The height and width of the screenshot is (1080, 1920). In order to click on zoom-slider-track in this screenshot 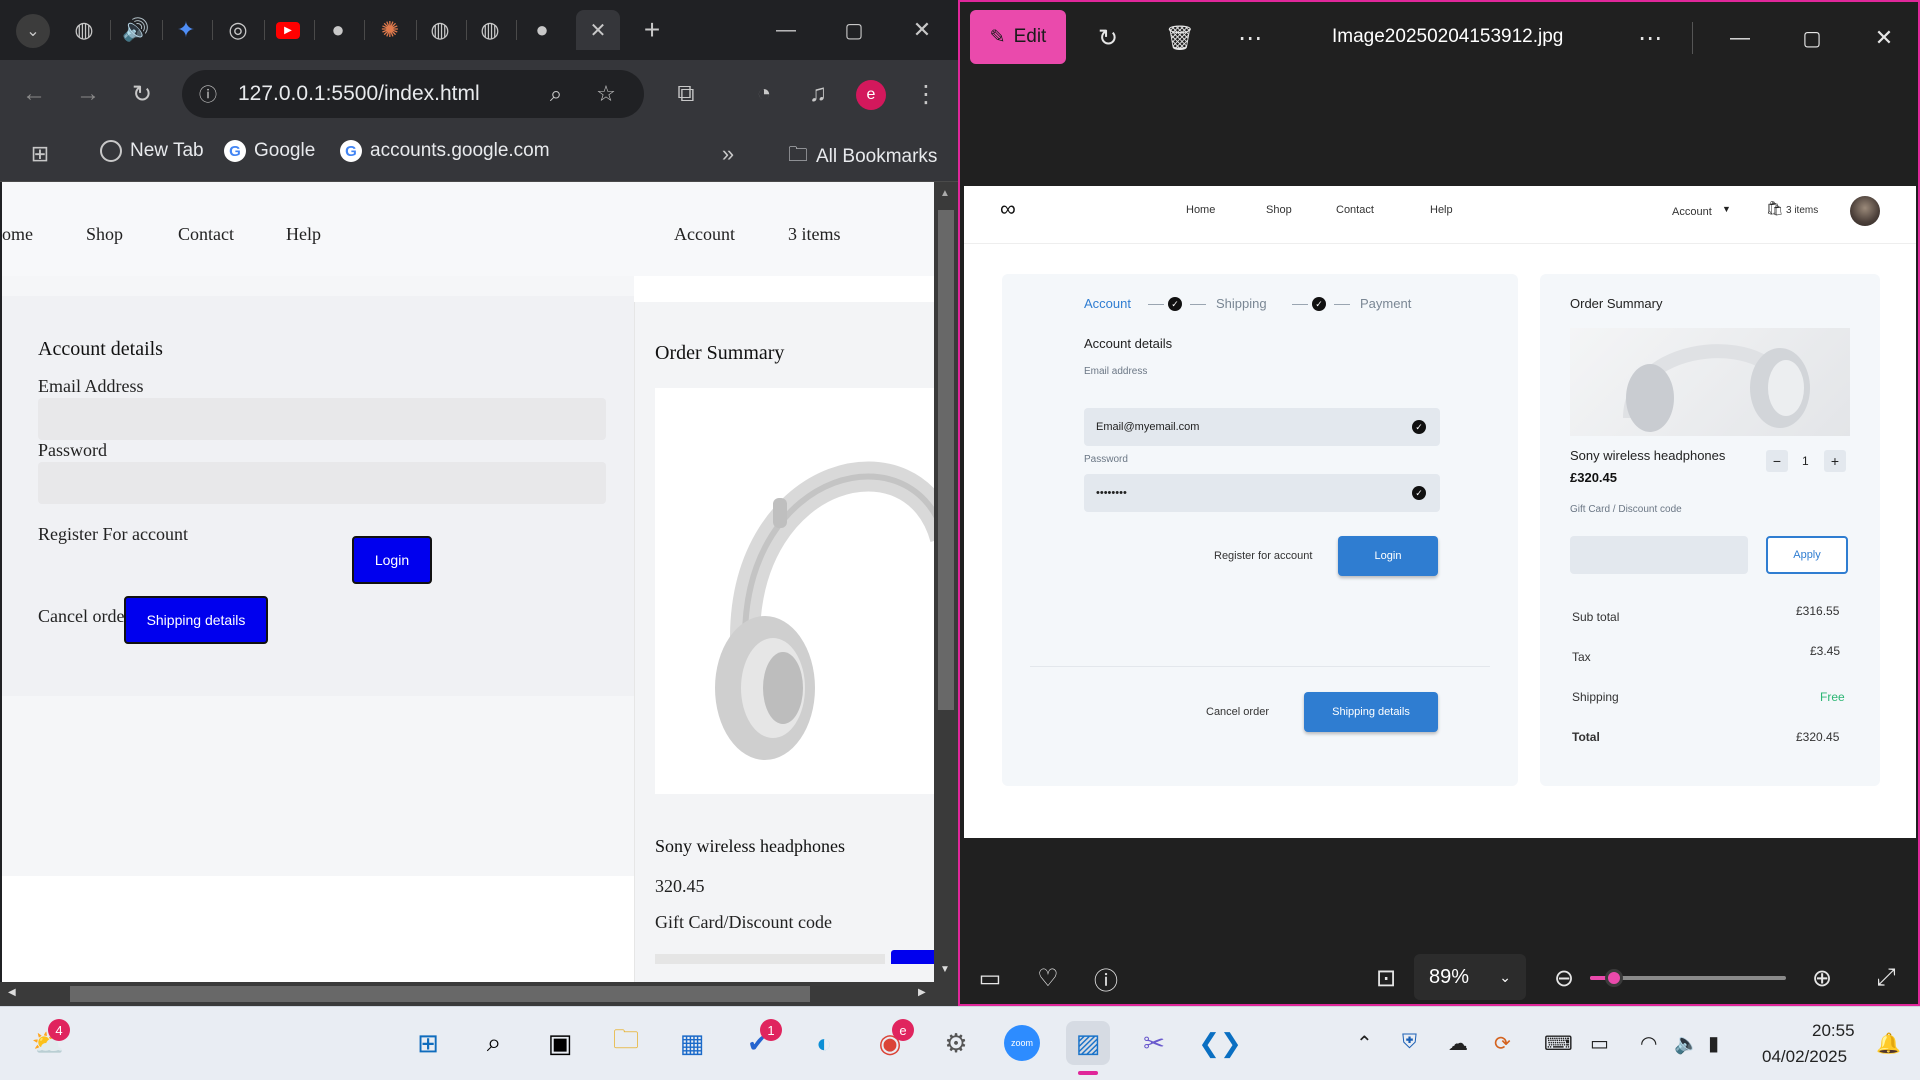, I will do `click(1688, 978)`.